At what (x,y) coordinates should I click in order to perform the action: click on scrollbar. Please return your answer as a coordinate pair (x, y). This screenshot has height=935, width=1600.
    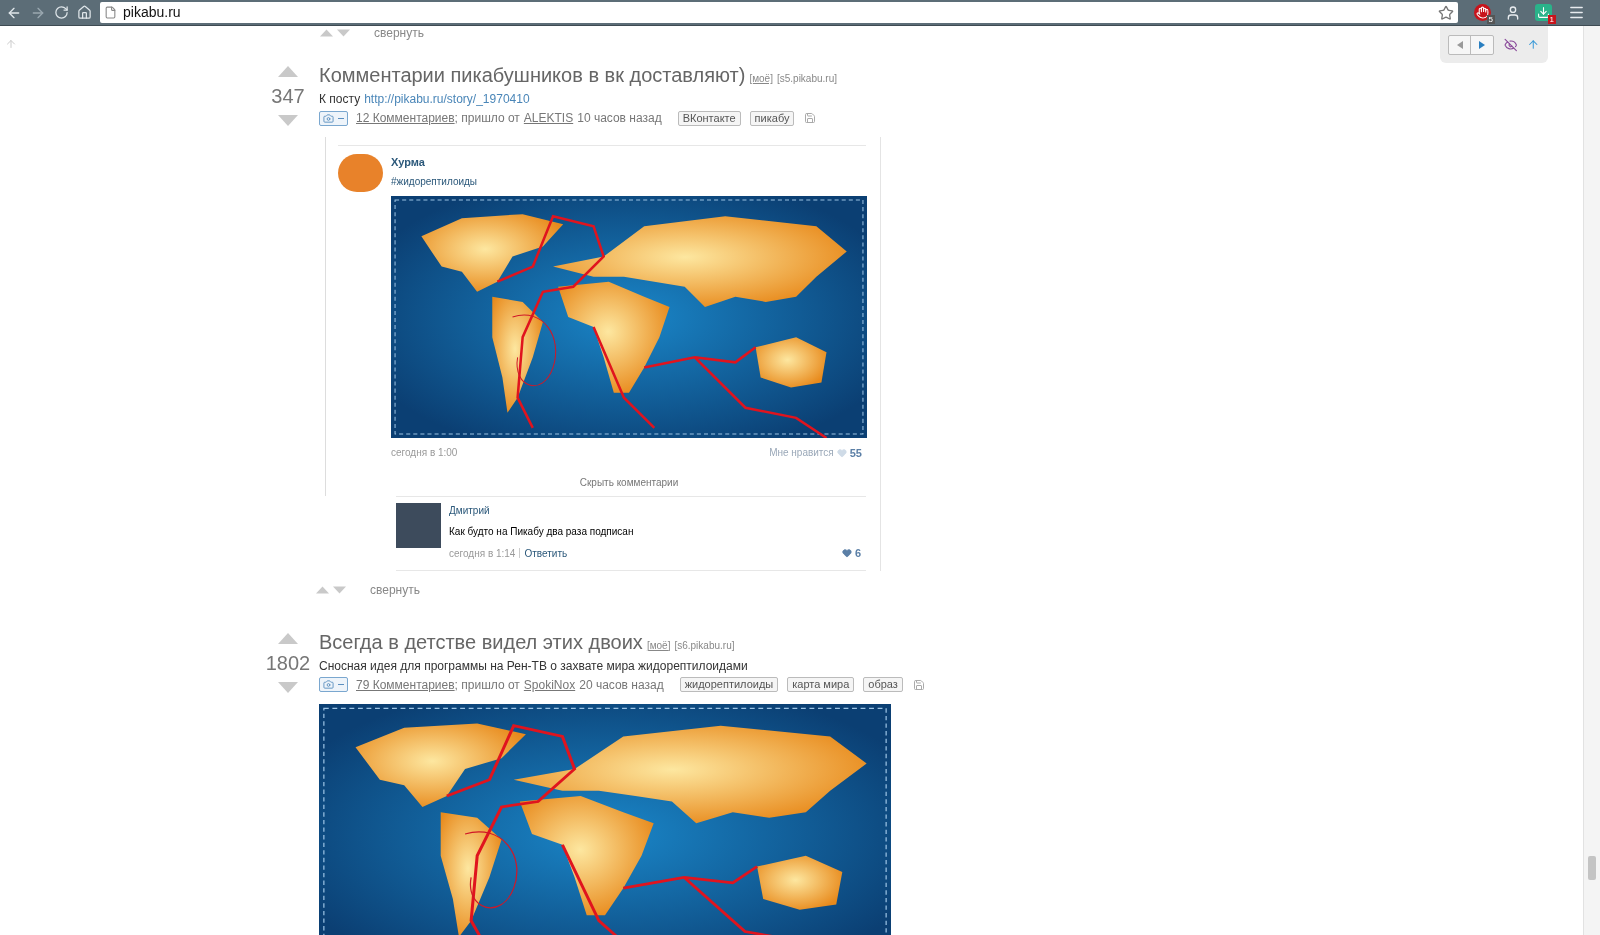
    Looking at the image, I should click on (1591, 480).